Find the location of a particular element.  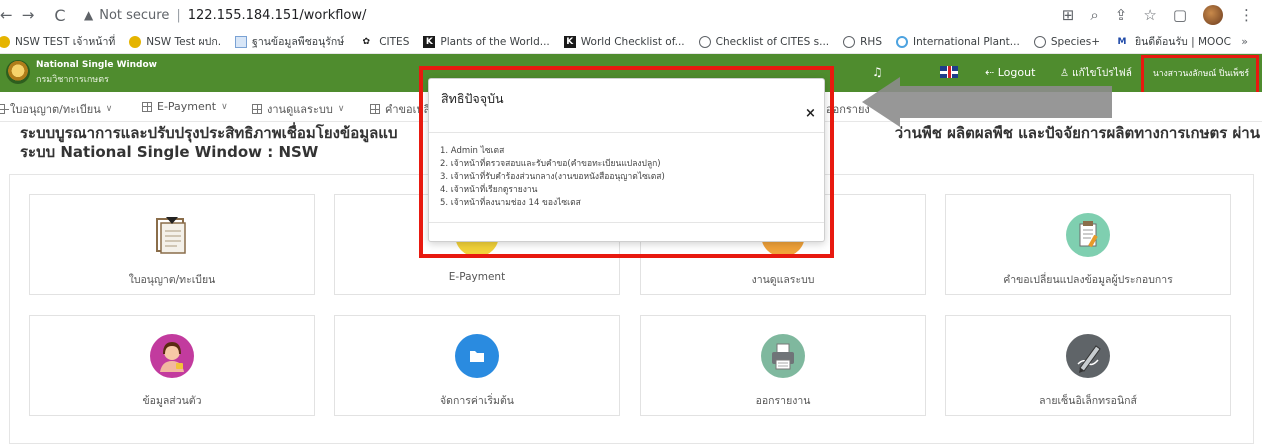

card-change-request: คำขอเปลี่ยนแปลงข้อมูลผู้ประกอบการ is located at coordinates (1088, 244).